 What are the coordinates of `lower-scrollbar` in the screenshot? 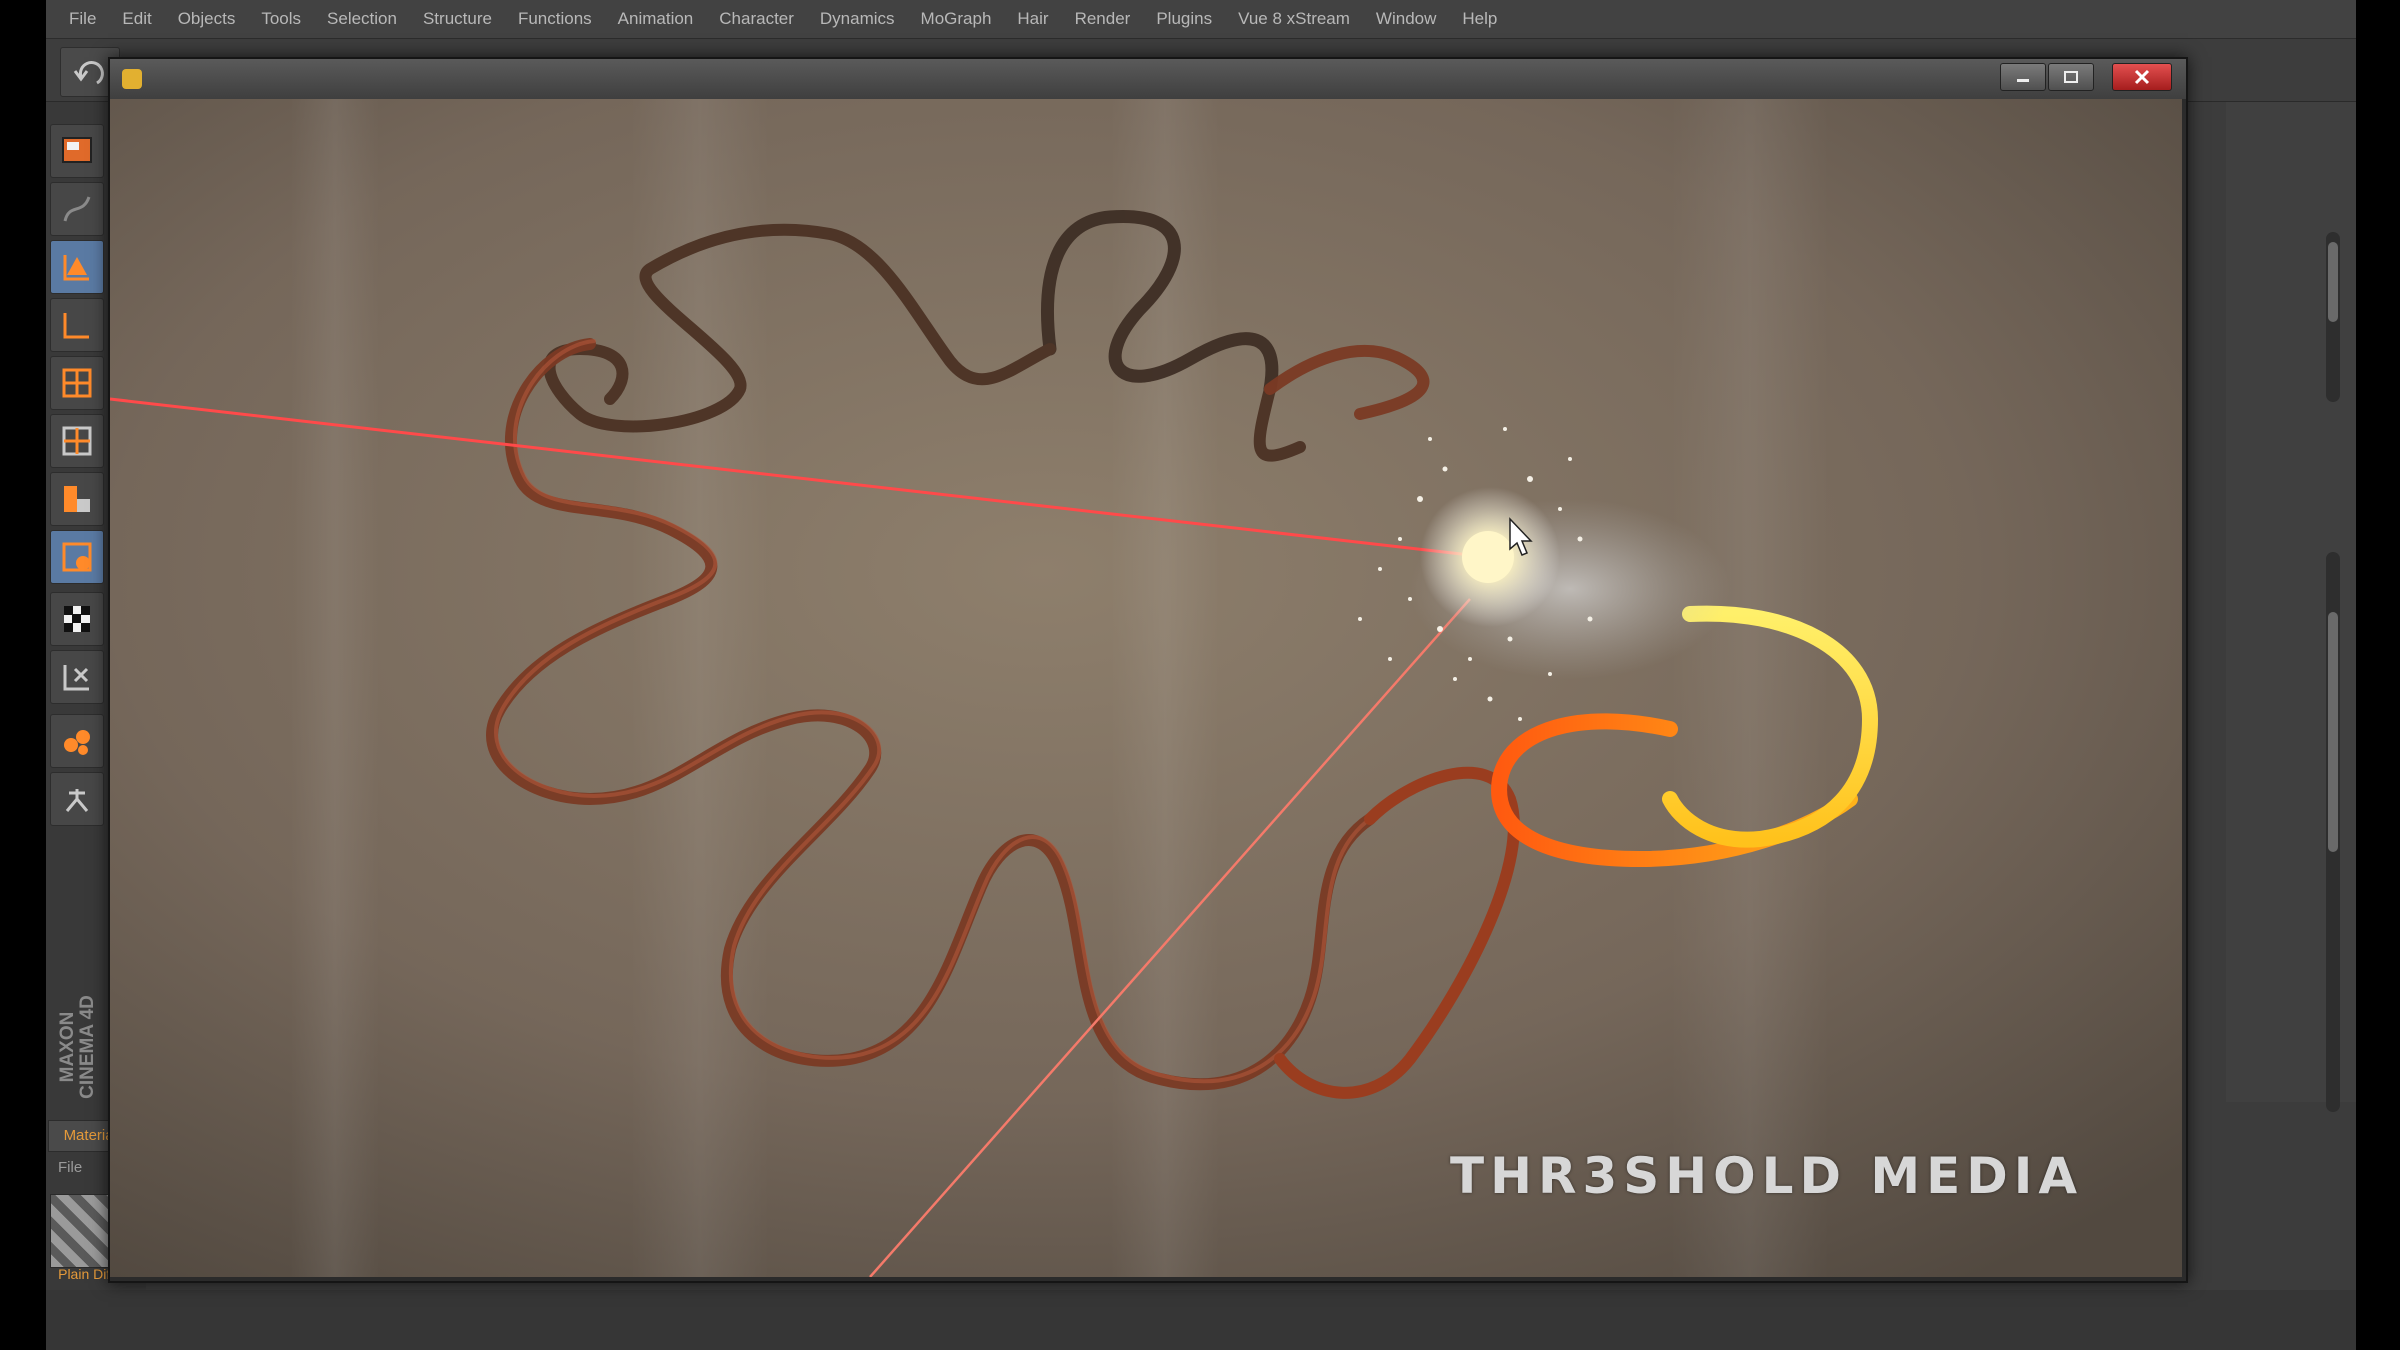 It's located at (2333, 832).